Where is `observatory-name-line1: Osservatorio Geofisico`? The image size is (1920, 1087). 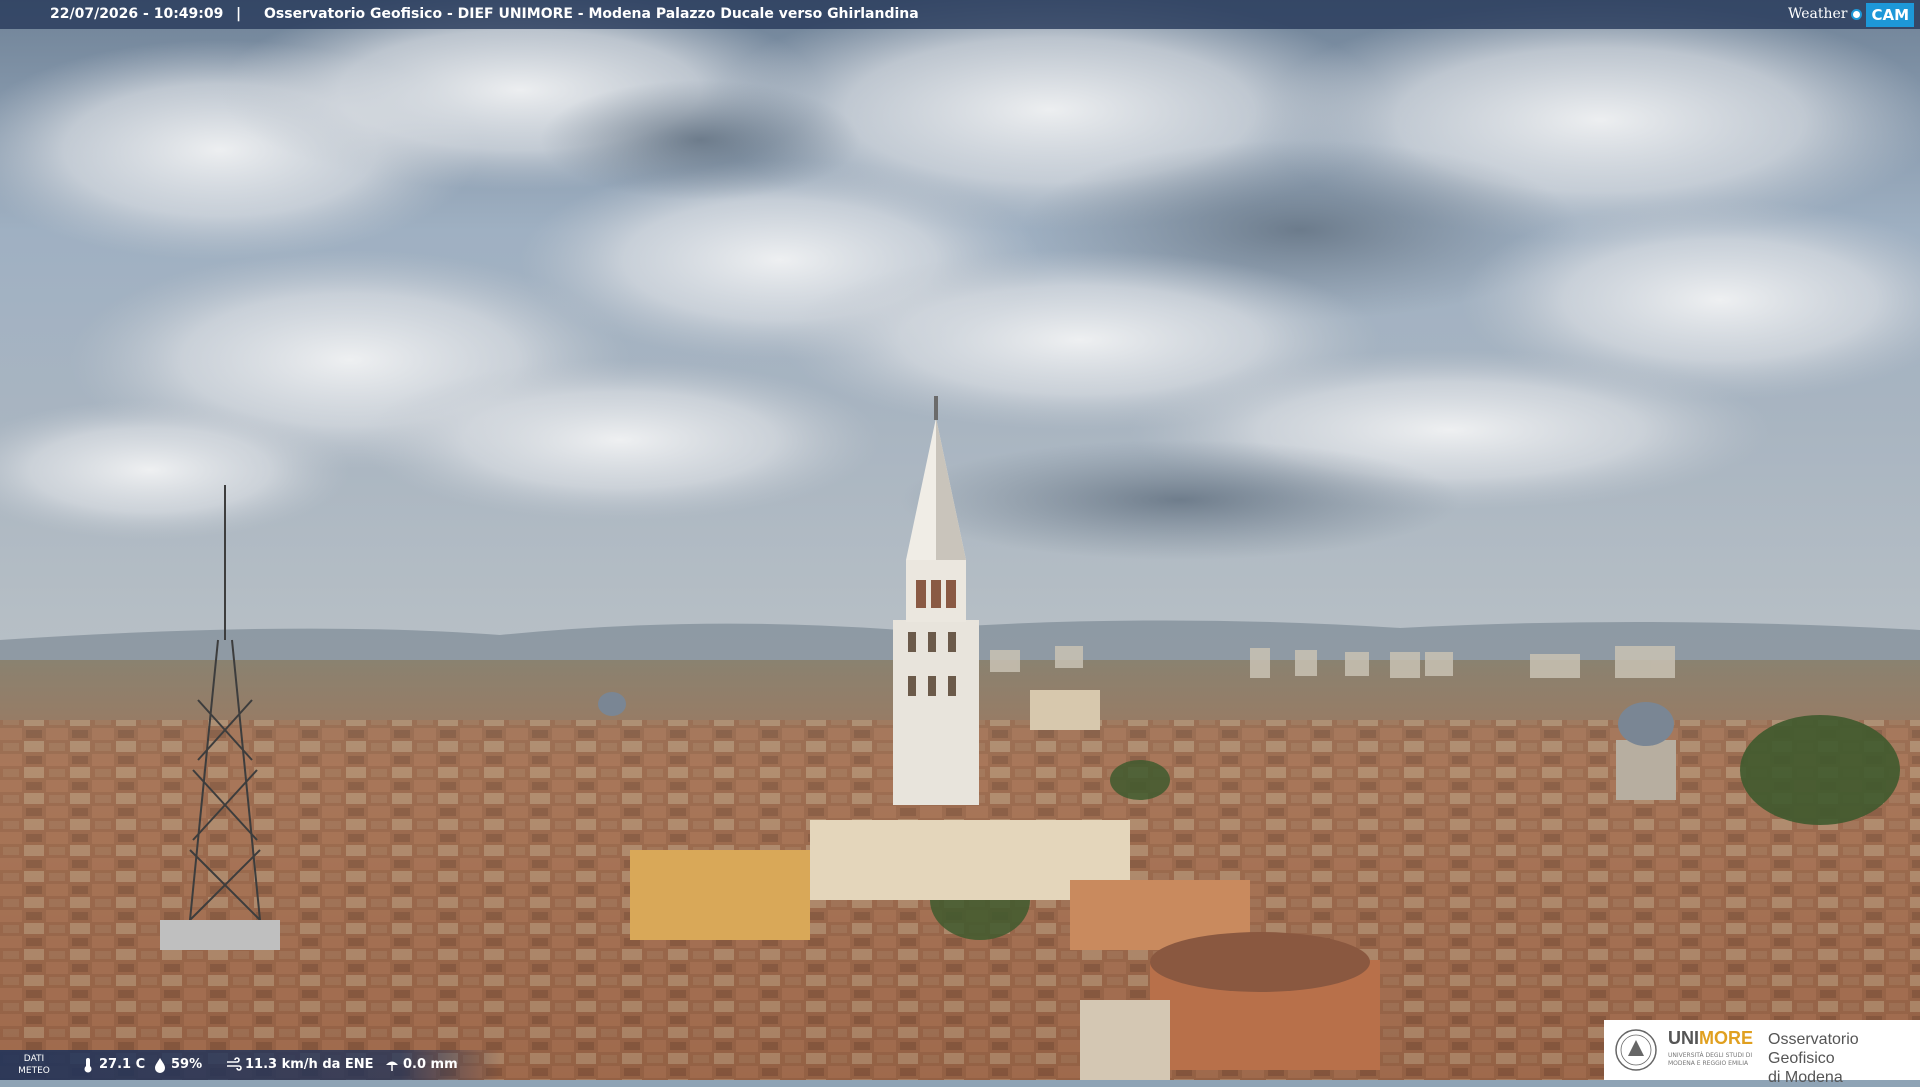 observatory-name-line1: Osservatorio Geofisico is located at coordinates (1813, 1049).